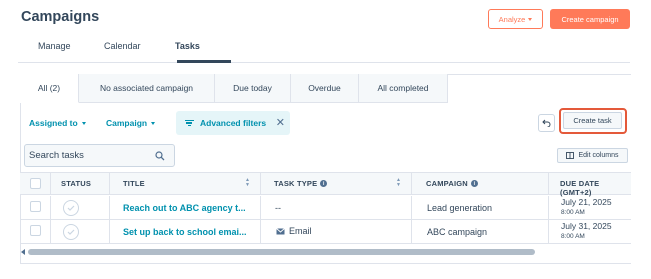  I want to click on undo-button, so click(546, 123).